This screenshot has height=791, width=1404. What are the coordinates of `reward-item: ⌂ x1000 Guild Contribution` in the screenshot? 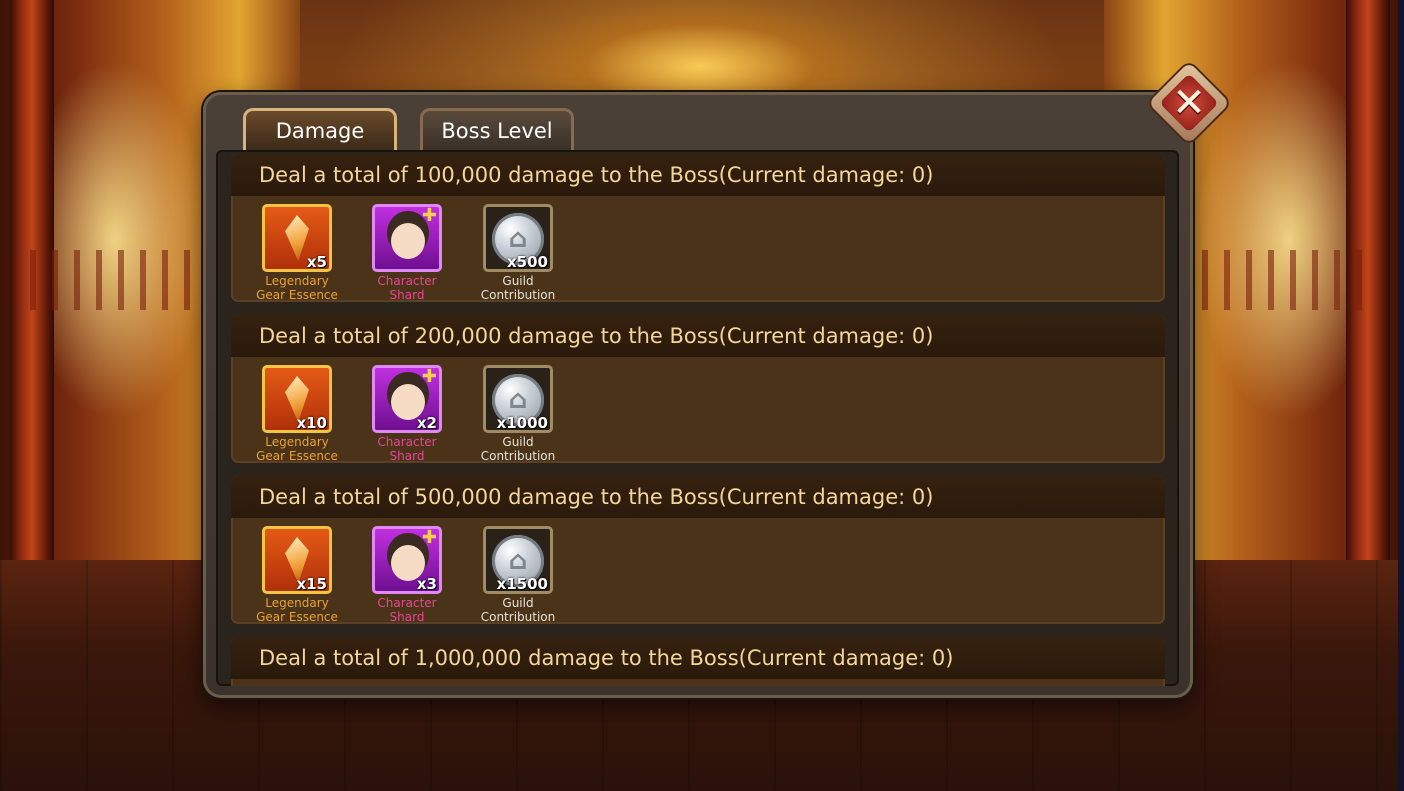 It's located at (518, 414).